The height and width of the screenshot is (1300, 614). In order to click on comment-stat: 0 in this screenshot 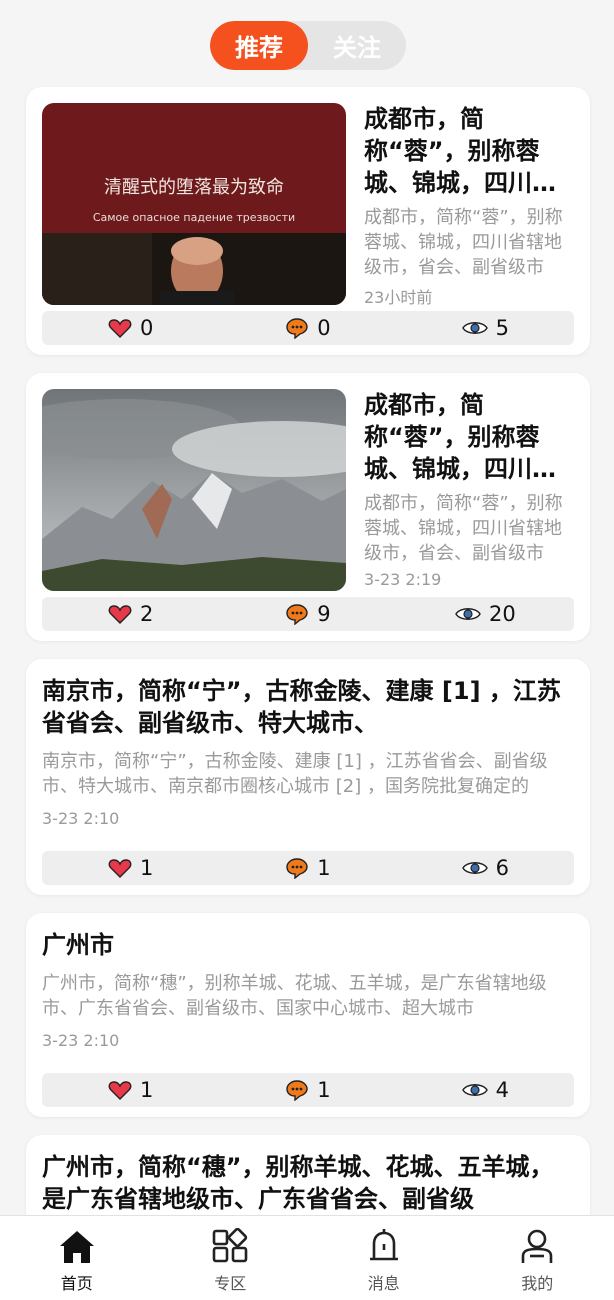, I will do `click(307, 328)`.